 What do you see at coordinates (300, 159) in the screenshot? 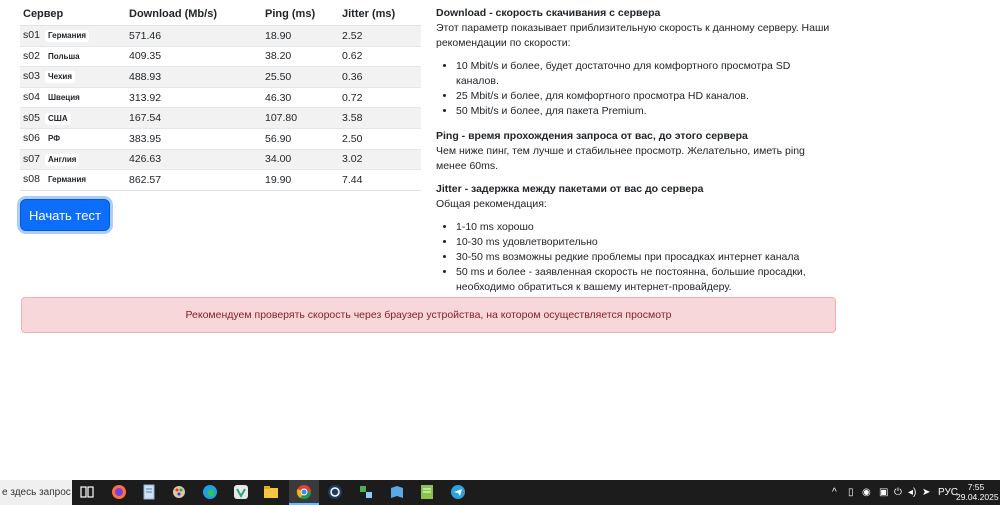
I see `cell-ping: 34.00` at bounding box center [300, 159].